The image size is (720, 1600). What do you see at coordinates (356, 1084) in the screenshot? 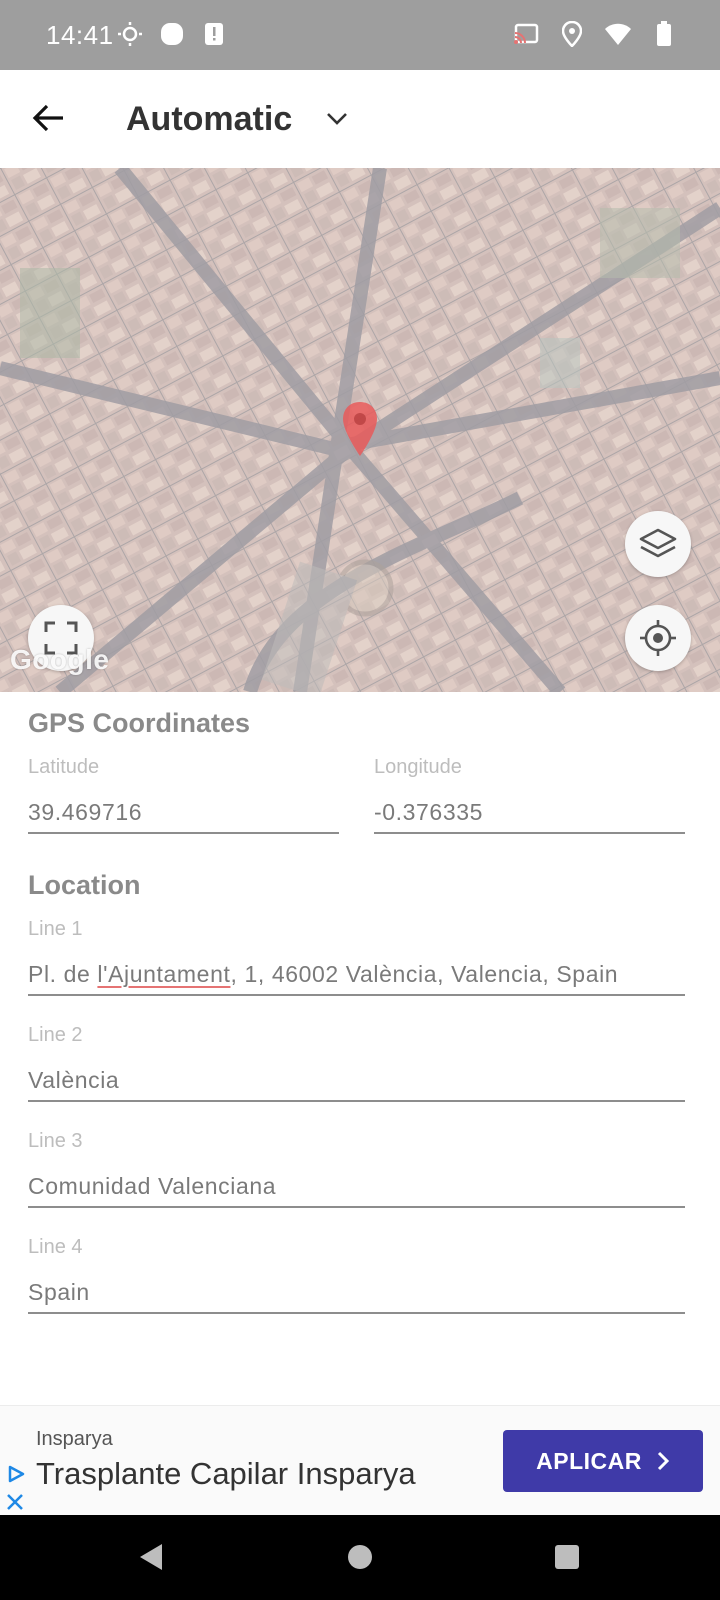
I see `line2-field: València` at bounding box center [356, 1084].